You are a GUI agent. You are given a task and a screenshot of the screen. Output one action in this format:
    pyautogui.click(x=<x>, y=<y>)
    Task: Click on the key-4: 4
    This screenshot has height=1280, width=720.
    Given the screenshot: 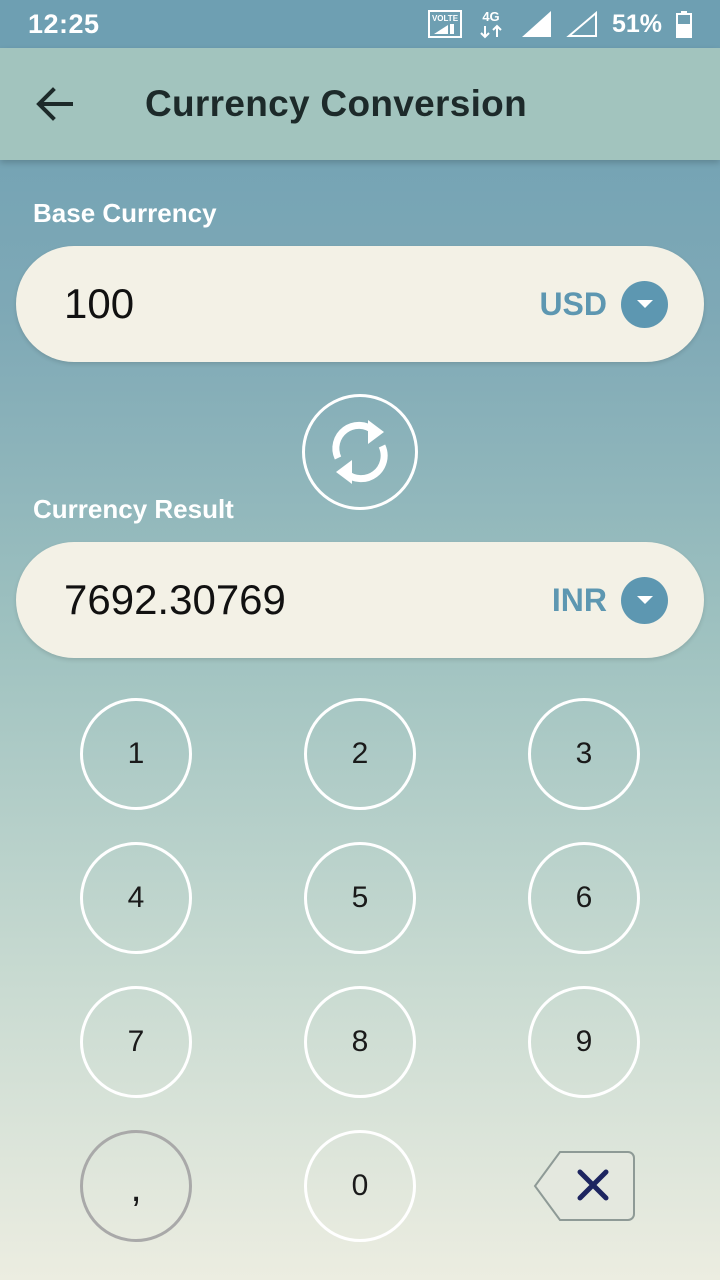 What is the action you would take?
    pyautogui.click(x=136, y=898)
    